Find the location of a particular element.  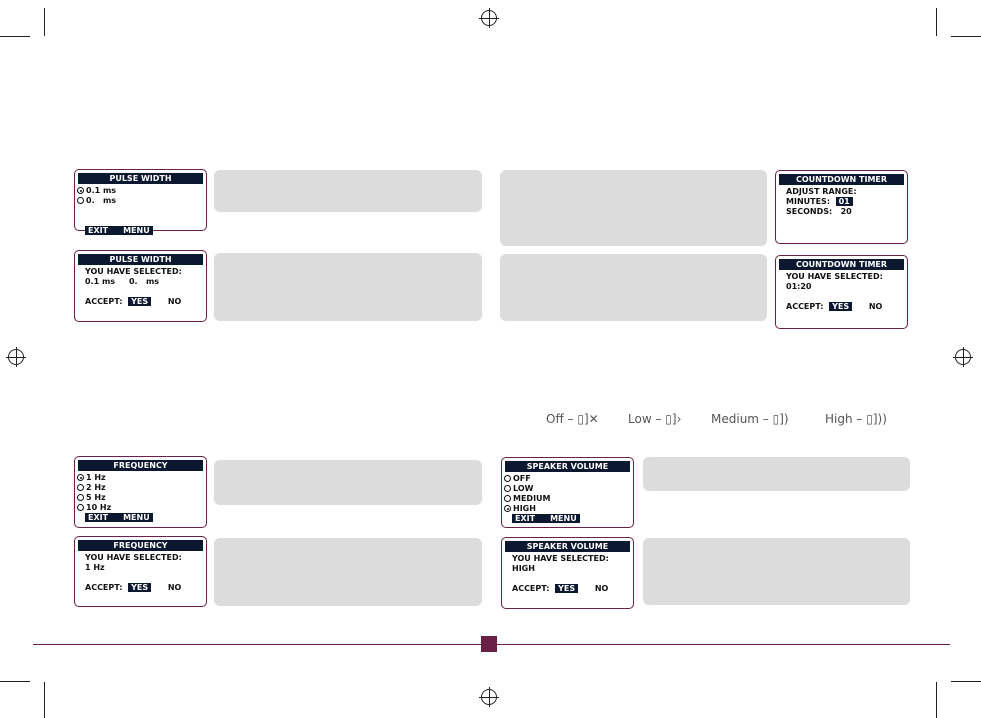

speaker-high-icon: ▯])) is located at coordinates (876, 419).